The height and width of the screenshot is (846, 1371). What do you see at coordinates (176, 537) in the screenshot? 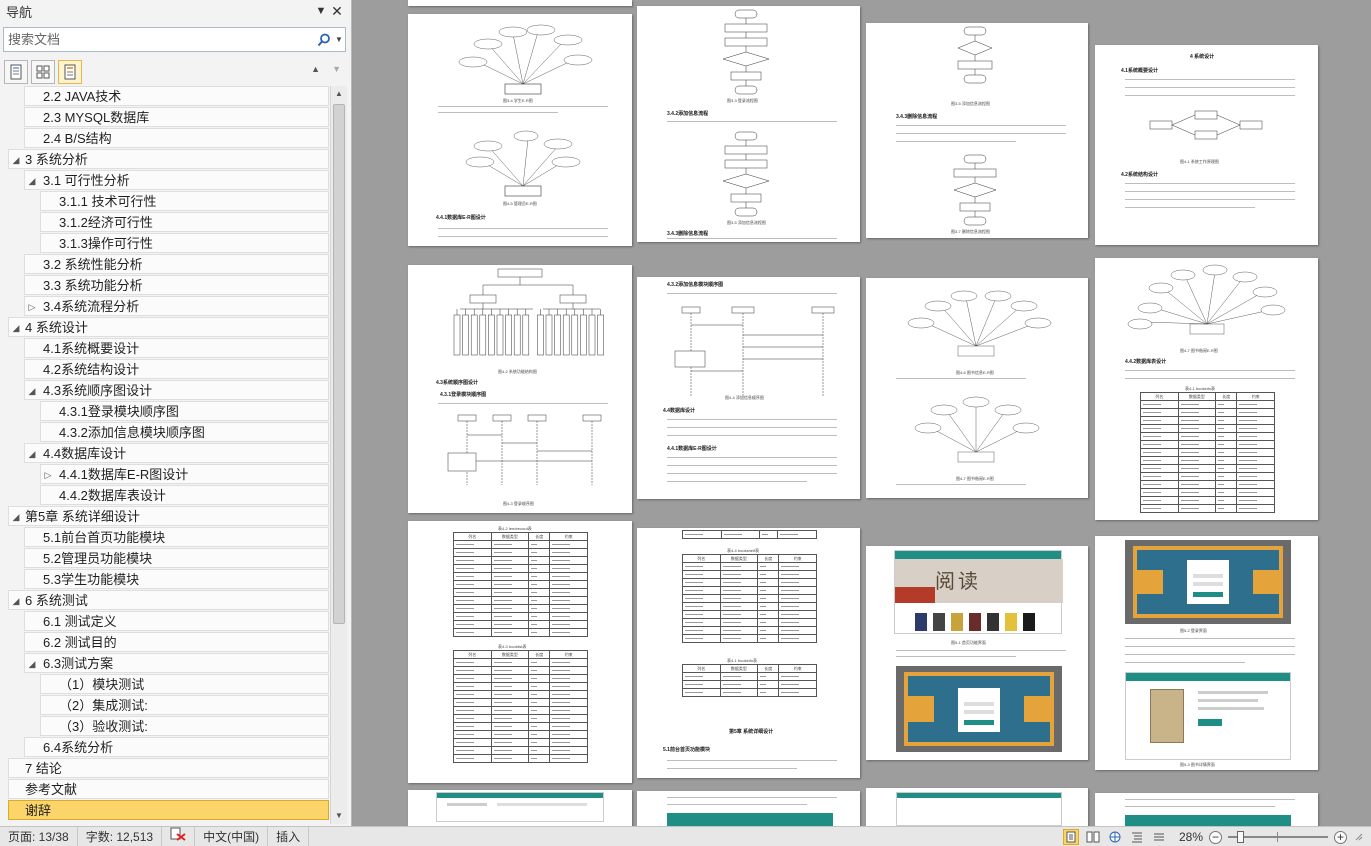
I see `nav-heading-item: 5.1前台首页功能模块` at bounding box center [176, 537].